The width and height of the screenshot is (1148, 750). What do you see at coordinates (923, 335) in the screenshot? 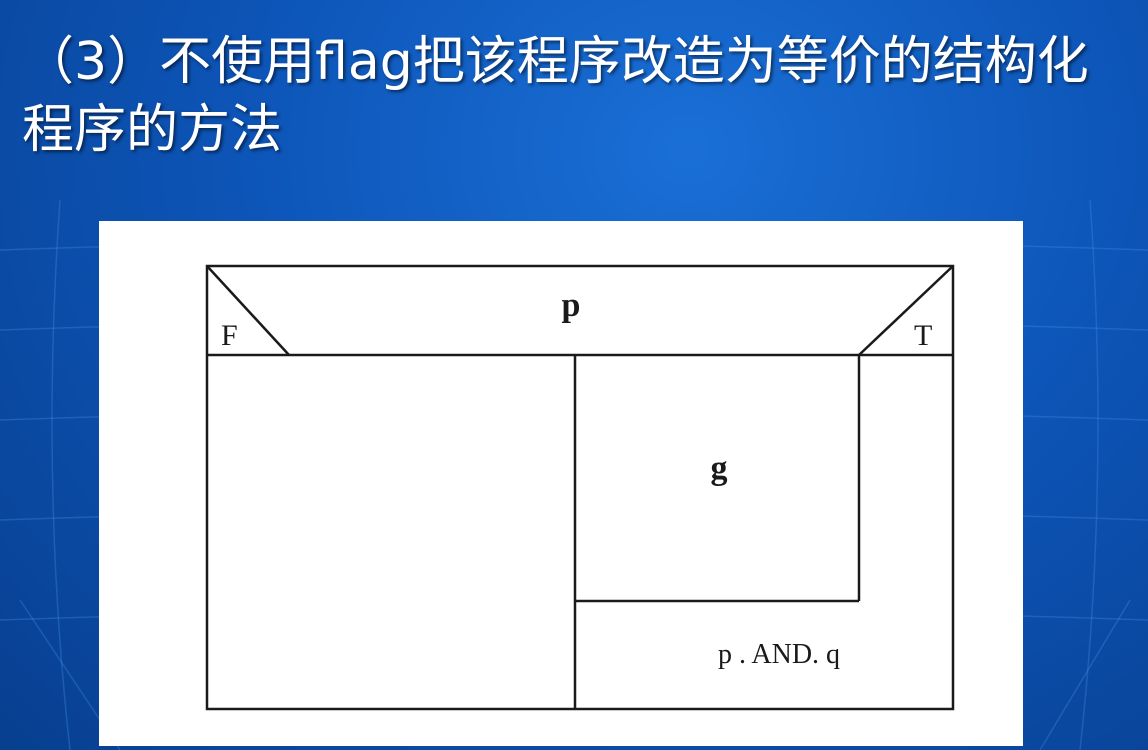
I see `true-label: T` at bounding box center [923, 335].